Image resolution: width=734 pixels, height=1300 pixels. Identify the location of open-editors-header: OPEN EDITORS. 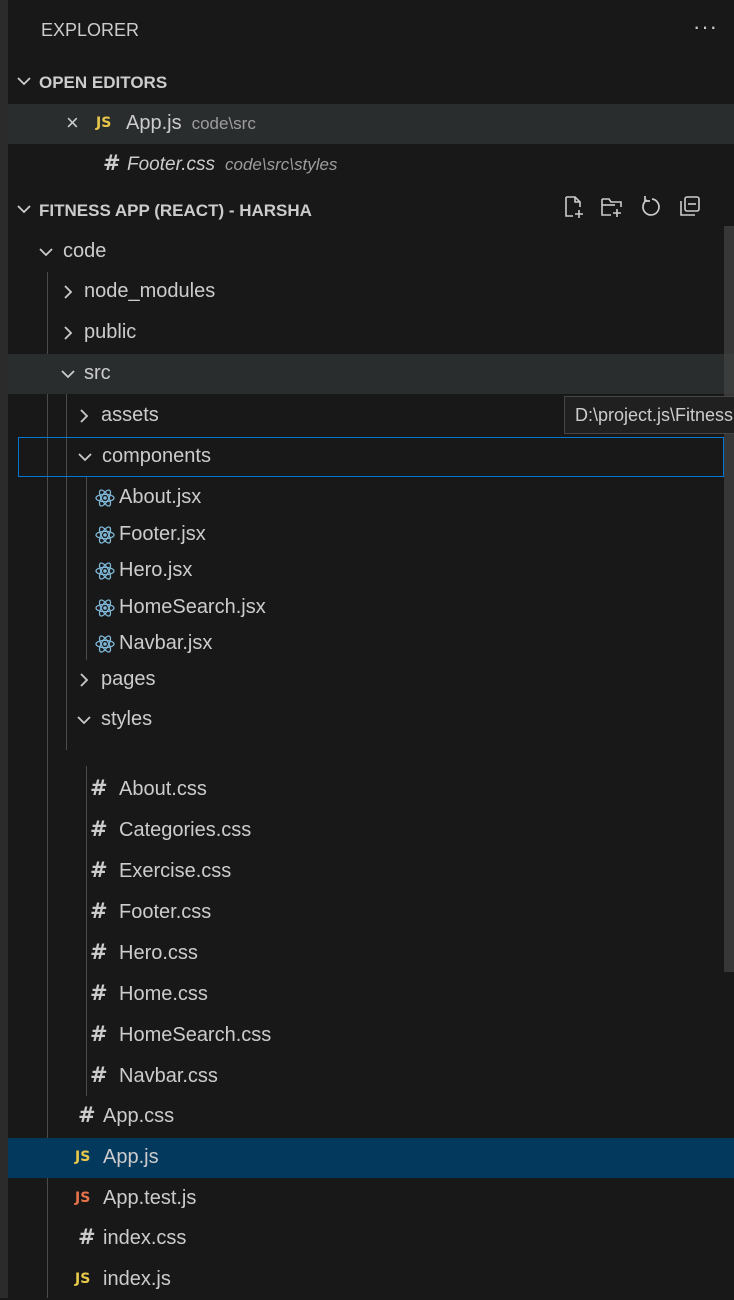
(371, 82).